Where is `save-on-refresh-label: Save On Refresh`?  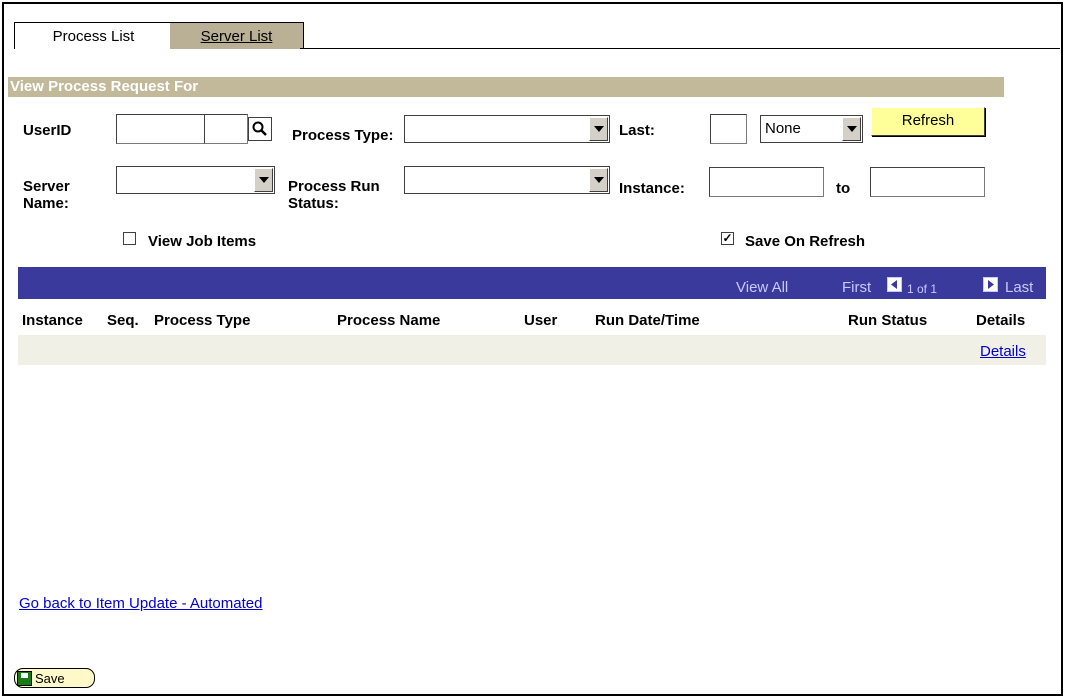
save-on-refresh-label: Save On Refresh is located at coordinates (805, 241).